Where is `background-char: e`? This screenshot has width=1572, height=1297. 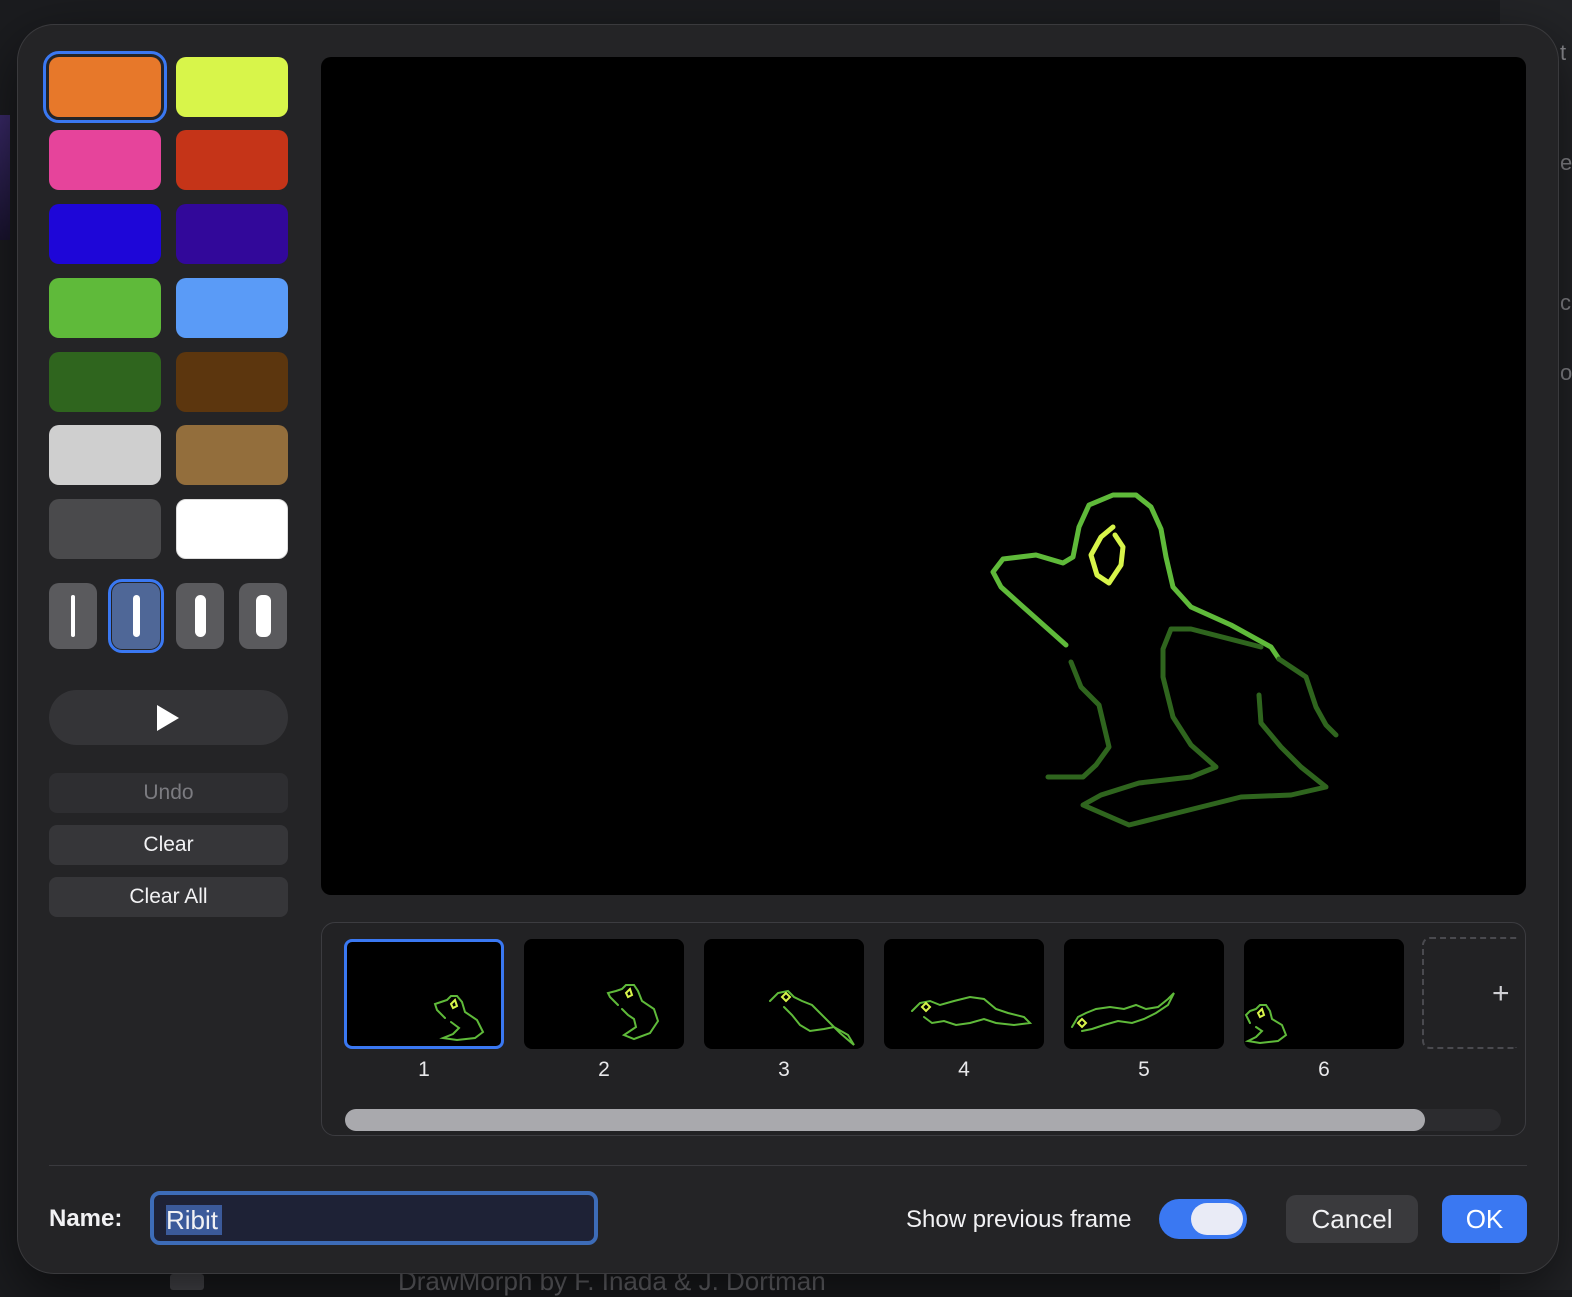
background-char: e is located at coordinates (1566, 162).